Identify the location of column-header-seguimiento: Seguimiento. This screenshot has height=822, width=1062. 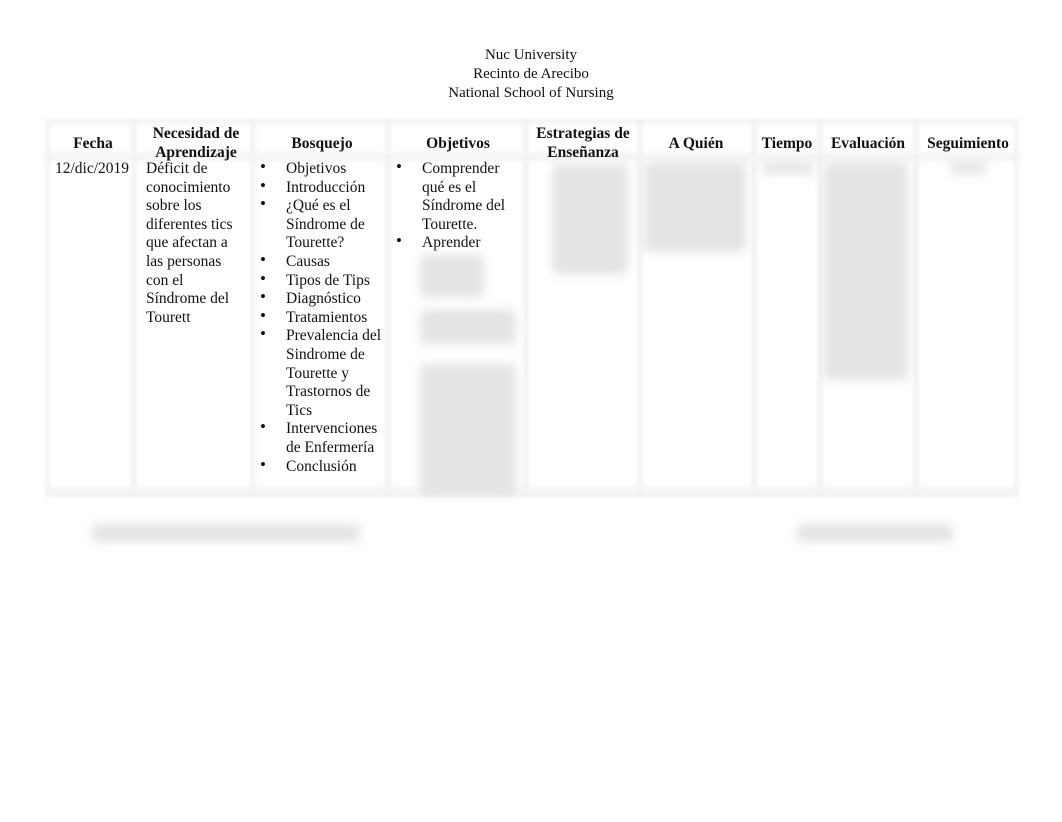
(968, 143).